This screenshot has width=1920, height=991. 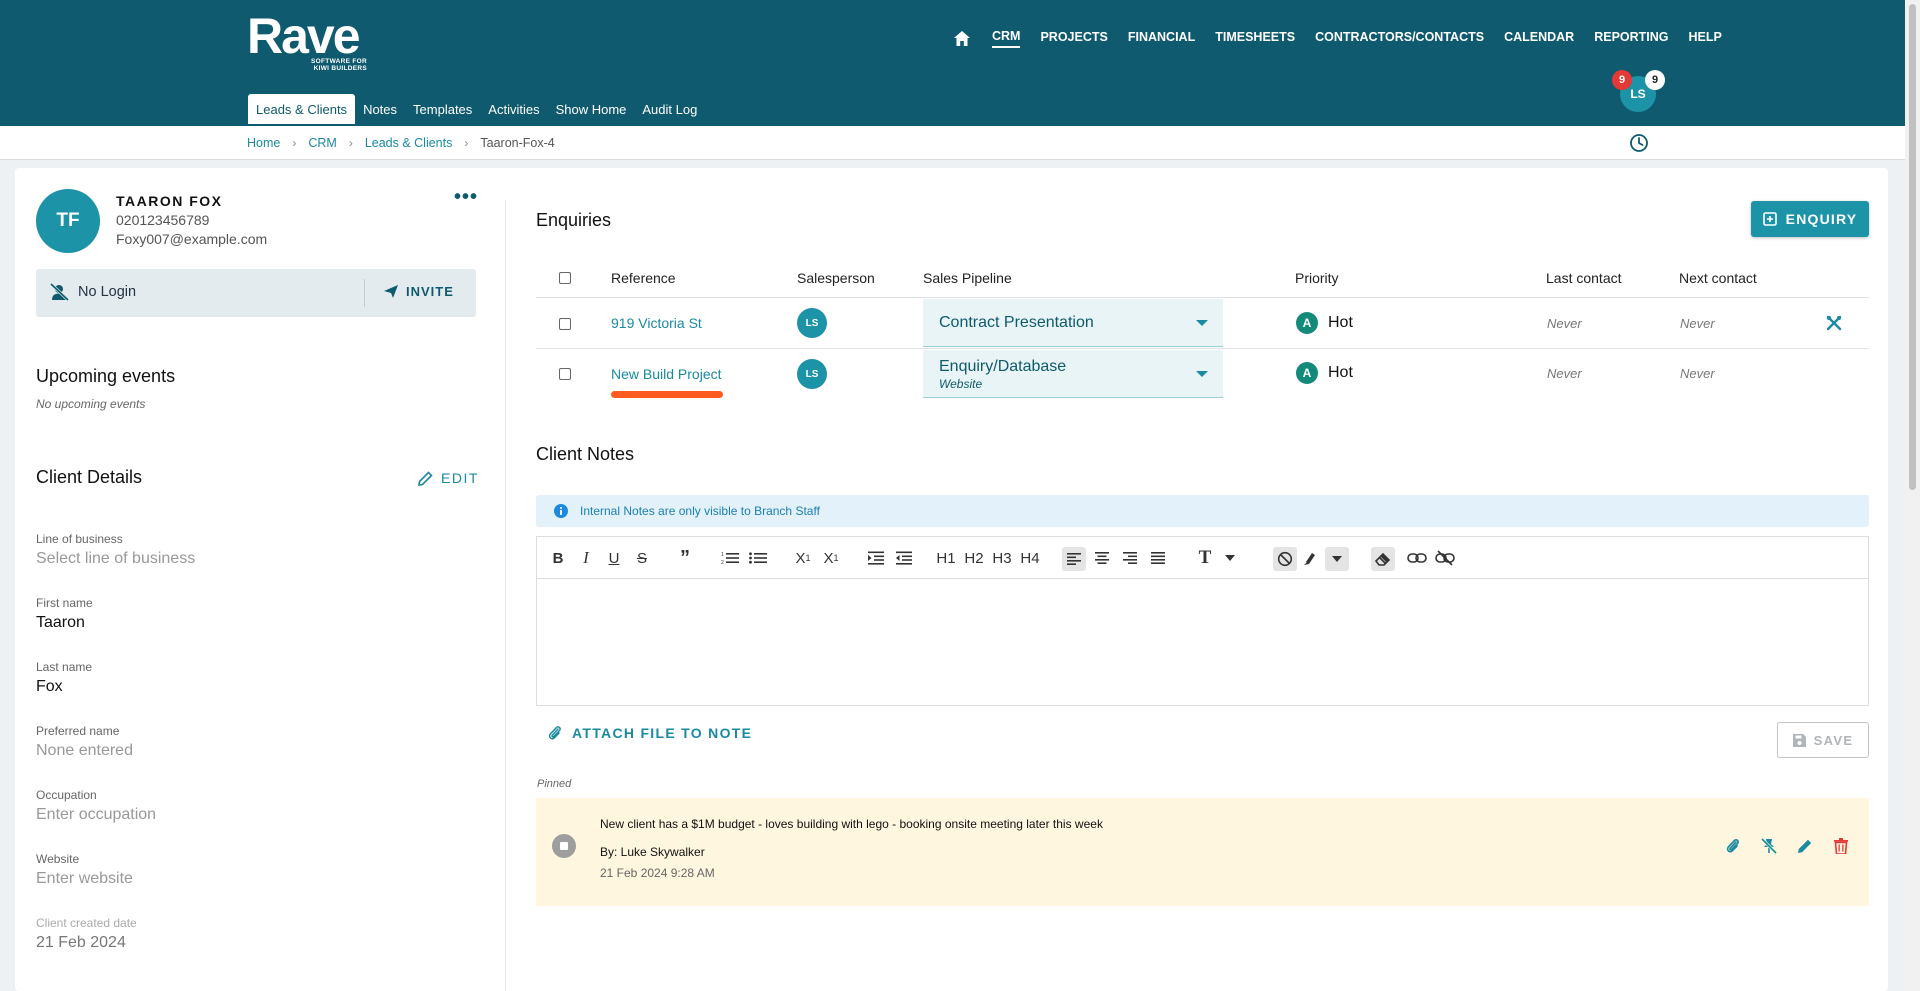 I want to click on nav-reporting: REPORTING, so click(x=1631, y=38).